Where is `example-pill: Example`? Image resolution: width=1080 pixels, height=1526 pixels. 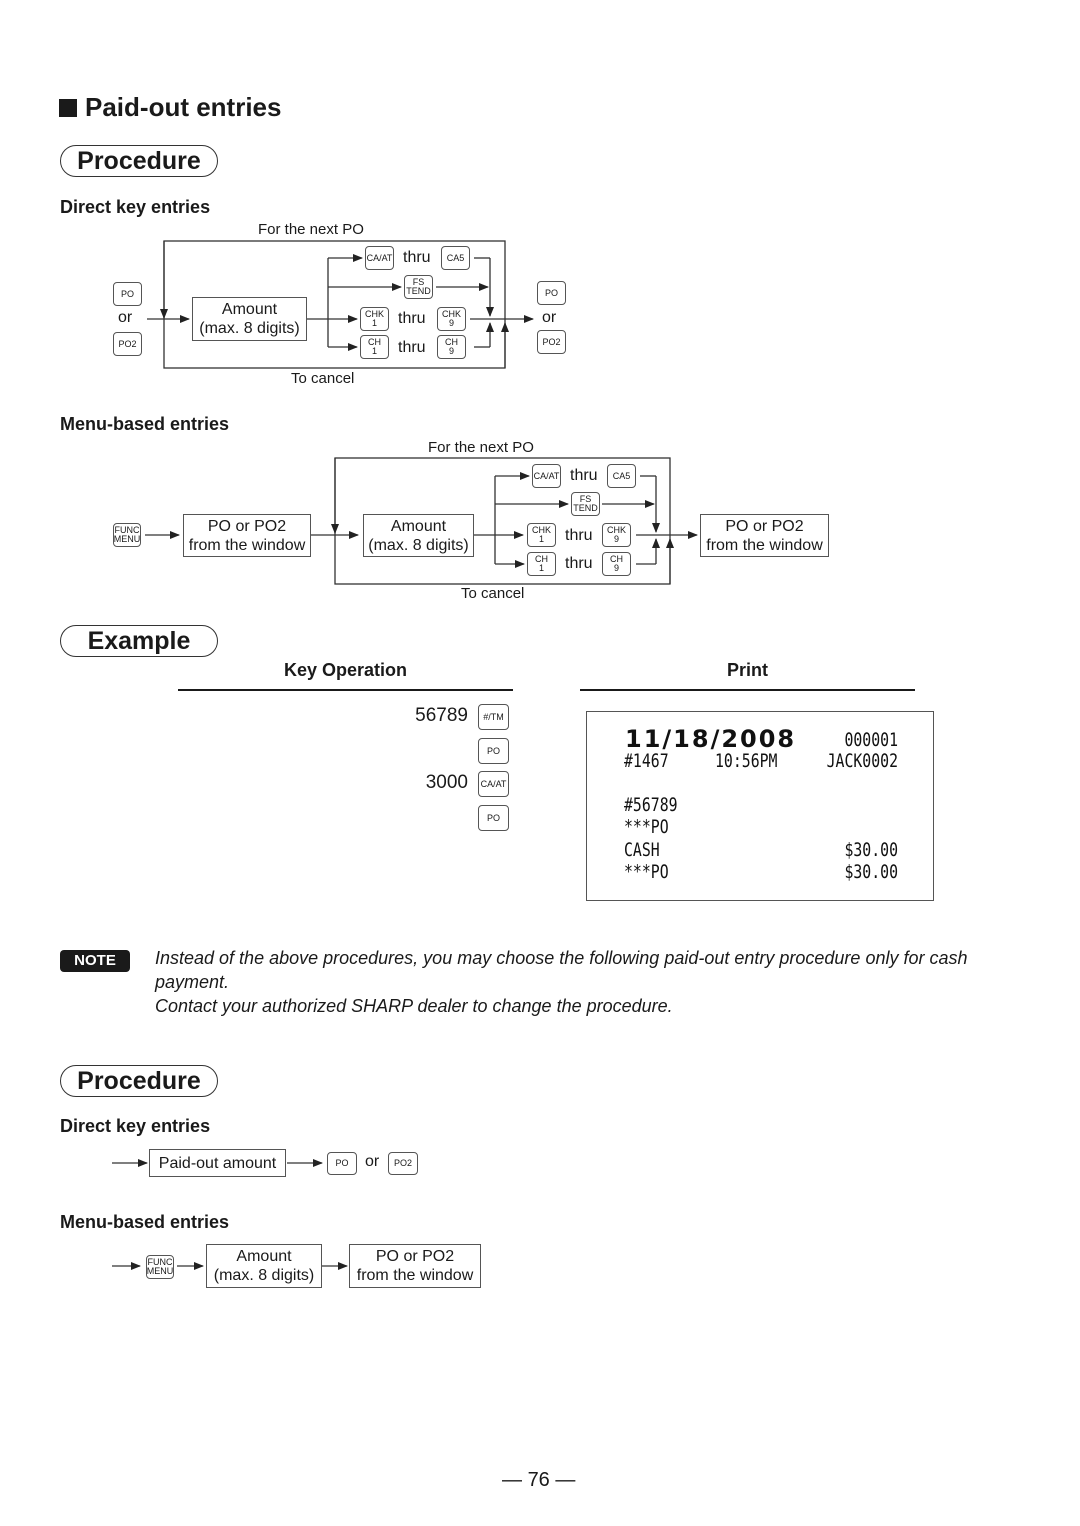
example-pill: Example is located at coordinates (139, 641).